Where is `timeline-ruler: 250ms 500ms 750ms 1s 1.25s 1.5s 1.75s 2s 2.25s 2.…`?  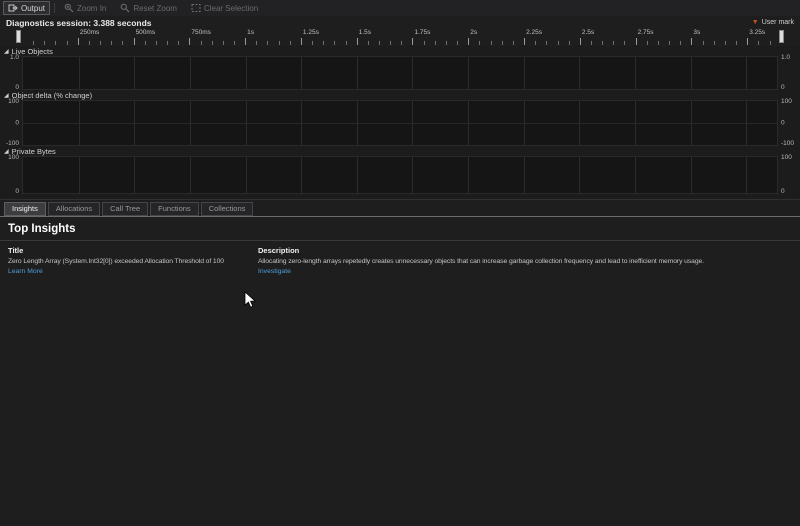 timeline-ruler: 250ms 500ms 750ms 1s 1.25s 1.5s 1.75s 2s 2.25s 2.… is located at coordinates (400, 37).